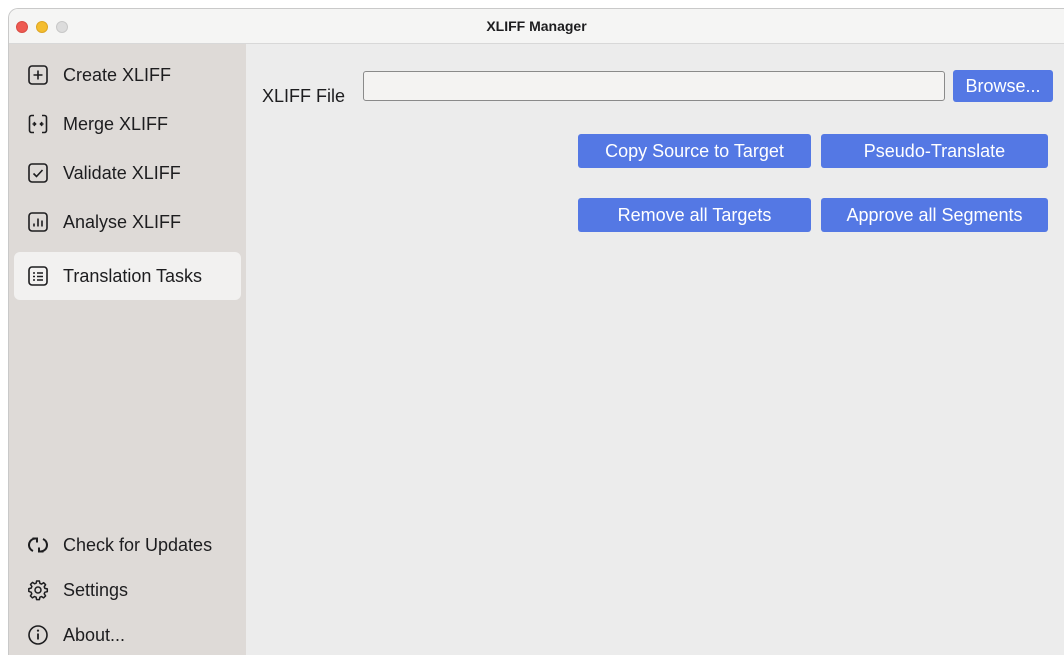 The height and width of the screenshot is (655, 1064). What do you see at coordinates (38, 75) in the screenshot?
I see `plus-square-icon` at bounding box center [38, 75].